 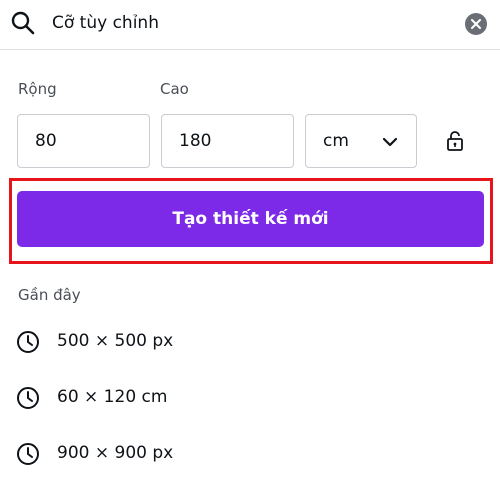 I want to click on search-icon, so click(x=23, y=23).